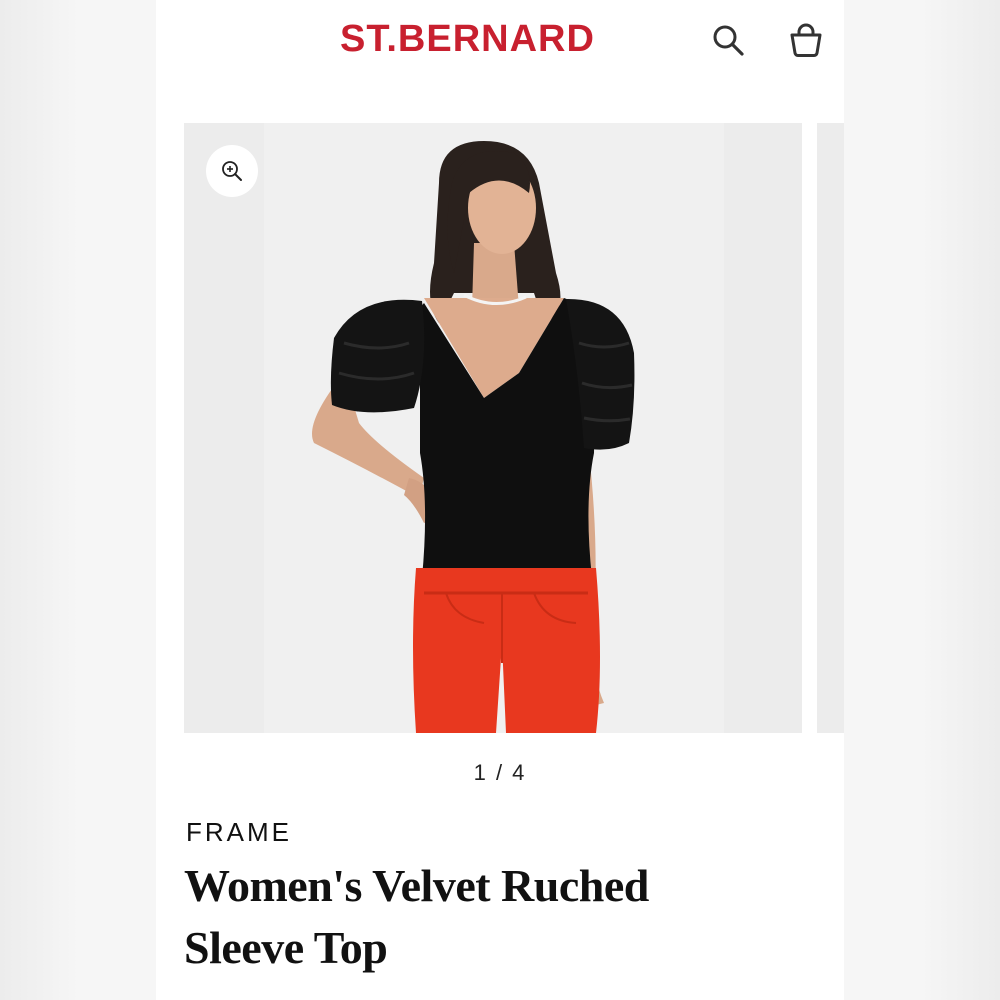  What do you see at coordinates (416, 916) in the screenshot?
I see `product-title: Women's Velvet Ruched Sleeve Top` at bounding box center [416, 916].